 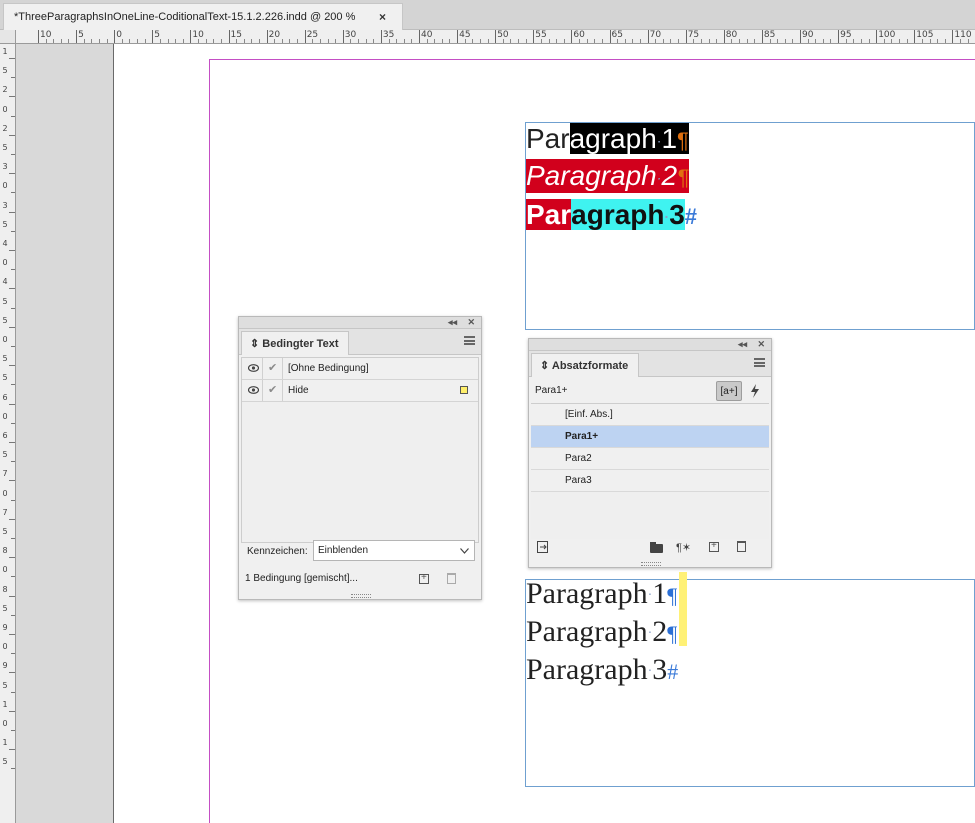 What do you see at coordinates (650, 415) in the screenshot?
I see `style-row: [Einf. Abs.]` at bounding box center [650, 415].